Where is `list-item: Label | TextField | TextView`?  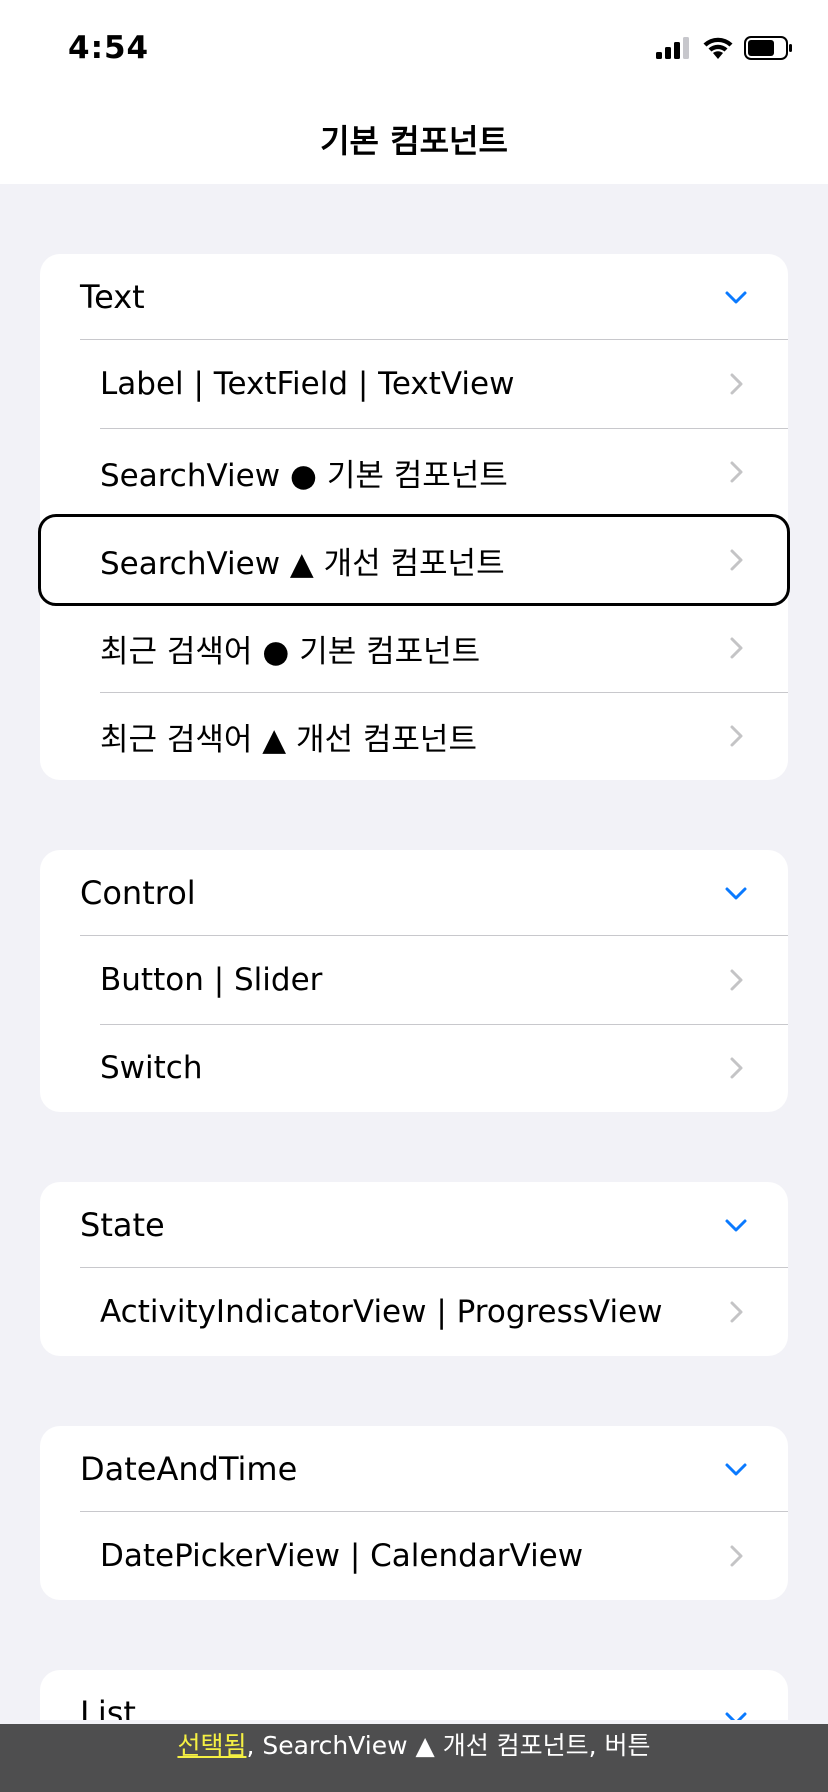
list-item: Label | TextField | TextView is located at coordinates (414, 384).